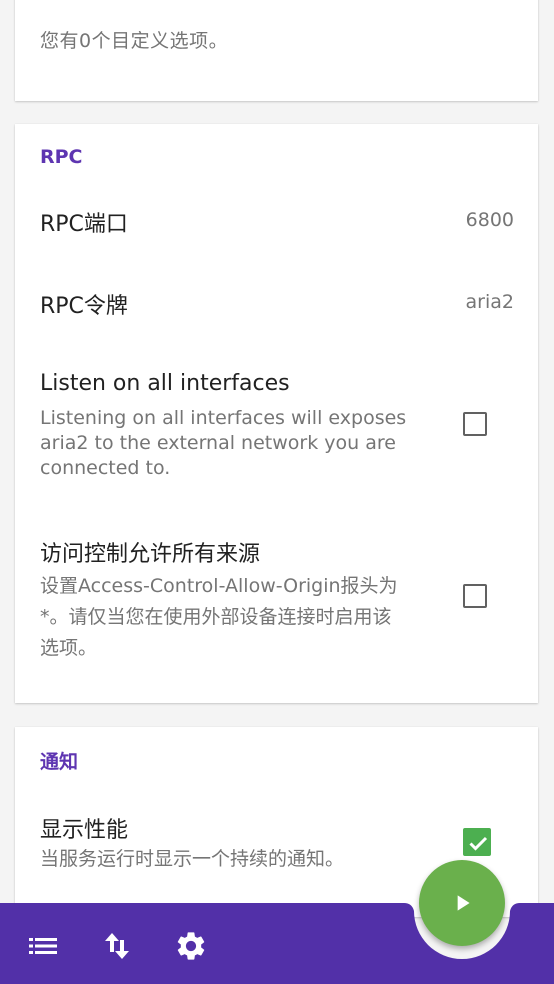  I want to click on allow-origin-title: 访问控制允许所有来源, so click(150, 554).